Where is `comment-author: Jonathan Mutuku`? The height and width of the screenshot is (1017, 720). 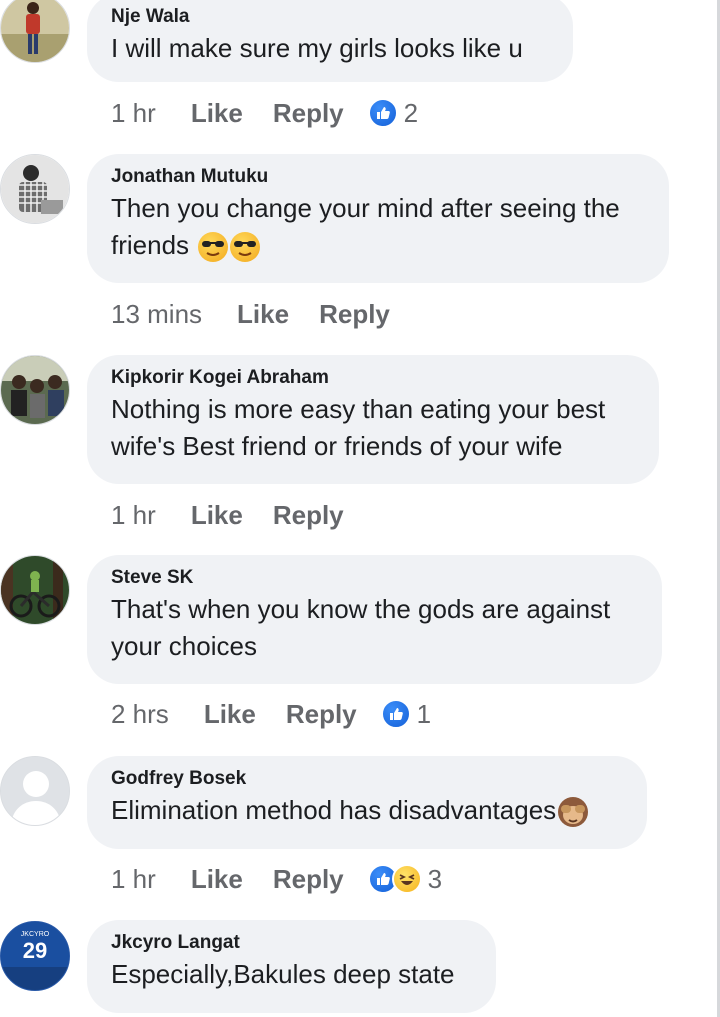 comment-author: Jonathan Mutuku is located at coordinates (378, 177).